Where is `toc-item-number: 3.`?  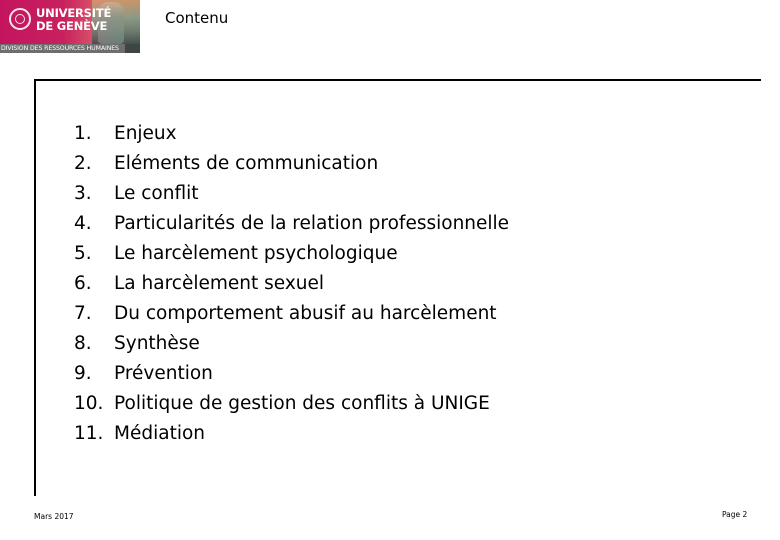
toc-item-number: 3. is located at coordinates (83, 193).